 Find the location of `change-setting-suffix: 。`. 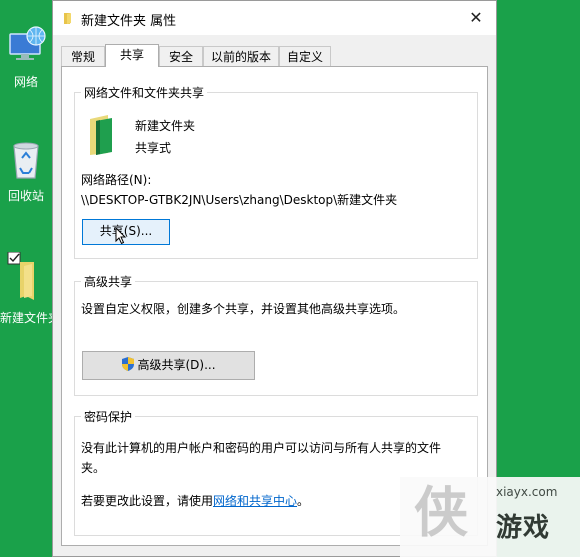

change-setting-suffix: 。 is located at coordinates (303, 501).